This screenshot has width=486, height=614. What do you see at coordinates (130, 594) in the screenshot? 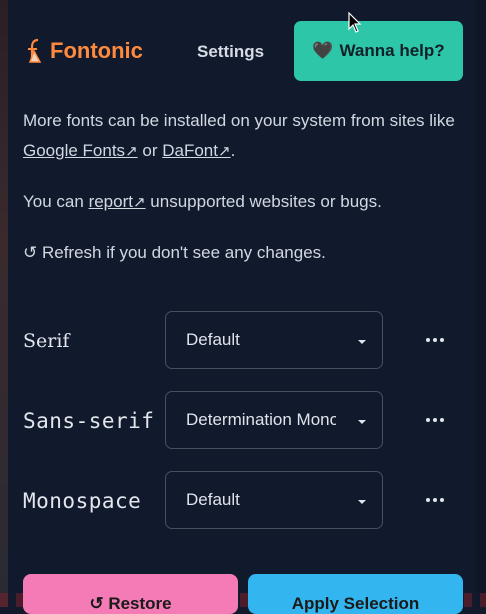
I see `restore-button: ↺ Restore` at bounding box center [130, 594].